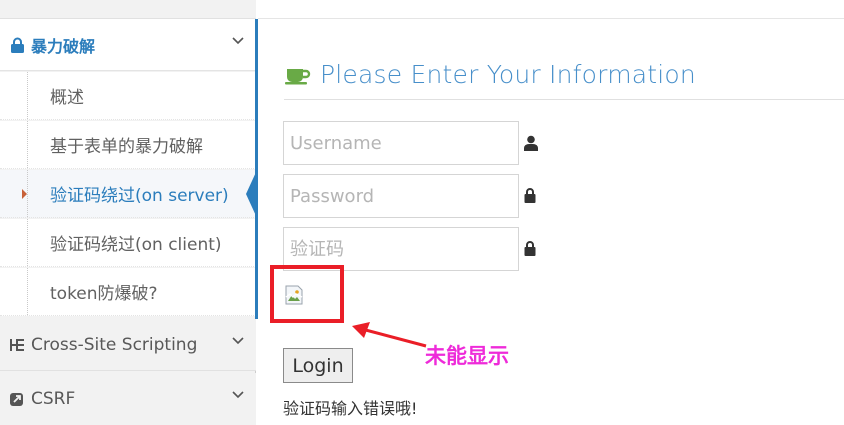 This screenshot has height=425, width=844. Describe the element at coordinates (24, 193) in the screenshot. I see `caret-right-icon` at that location.